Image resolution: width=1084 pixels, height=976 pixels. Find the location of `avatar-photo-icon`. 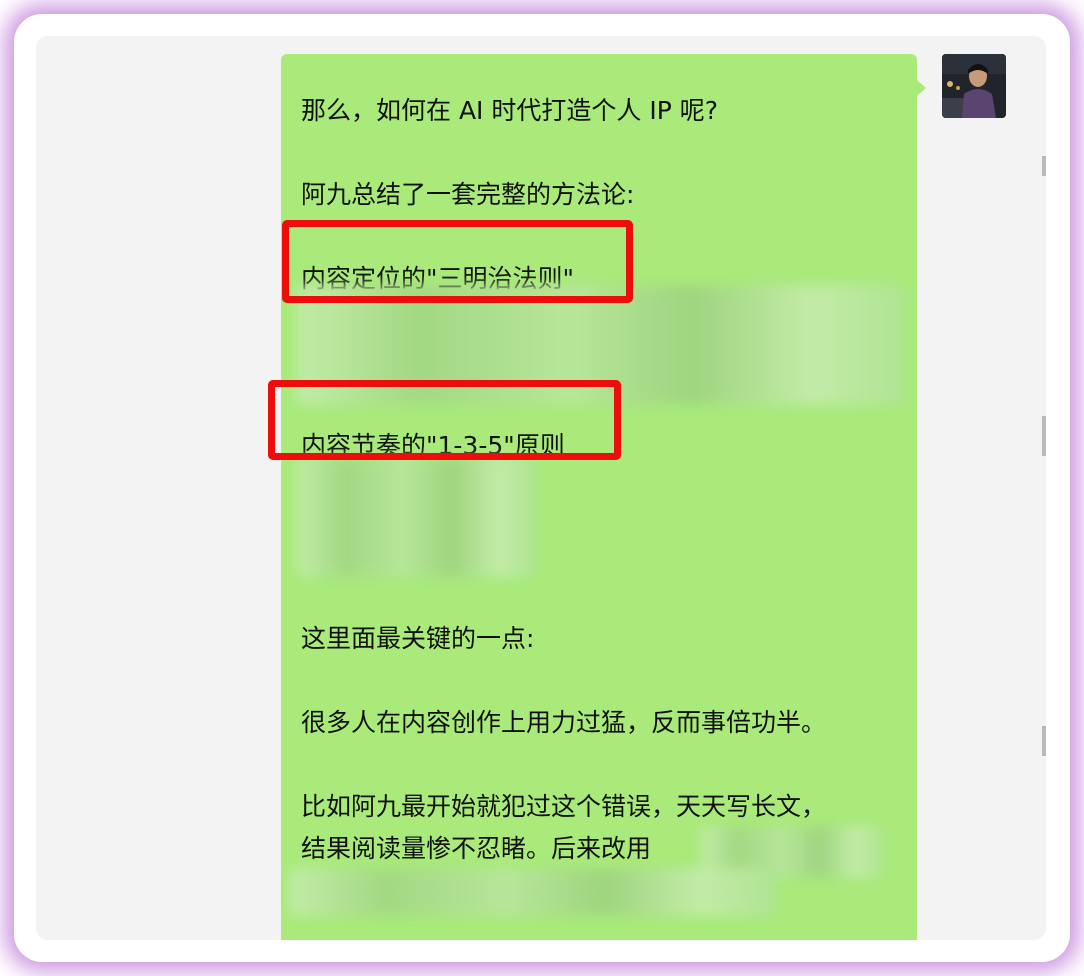

avatar-photo-icon is located at coordinates (974, 86).